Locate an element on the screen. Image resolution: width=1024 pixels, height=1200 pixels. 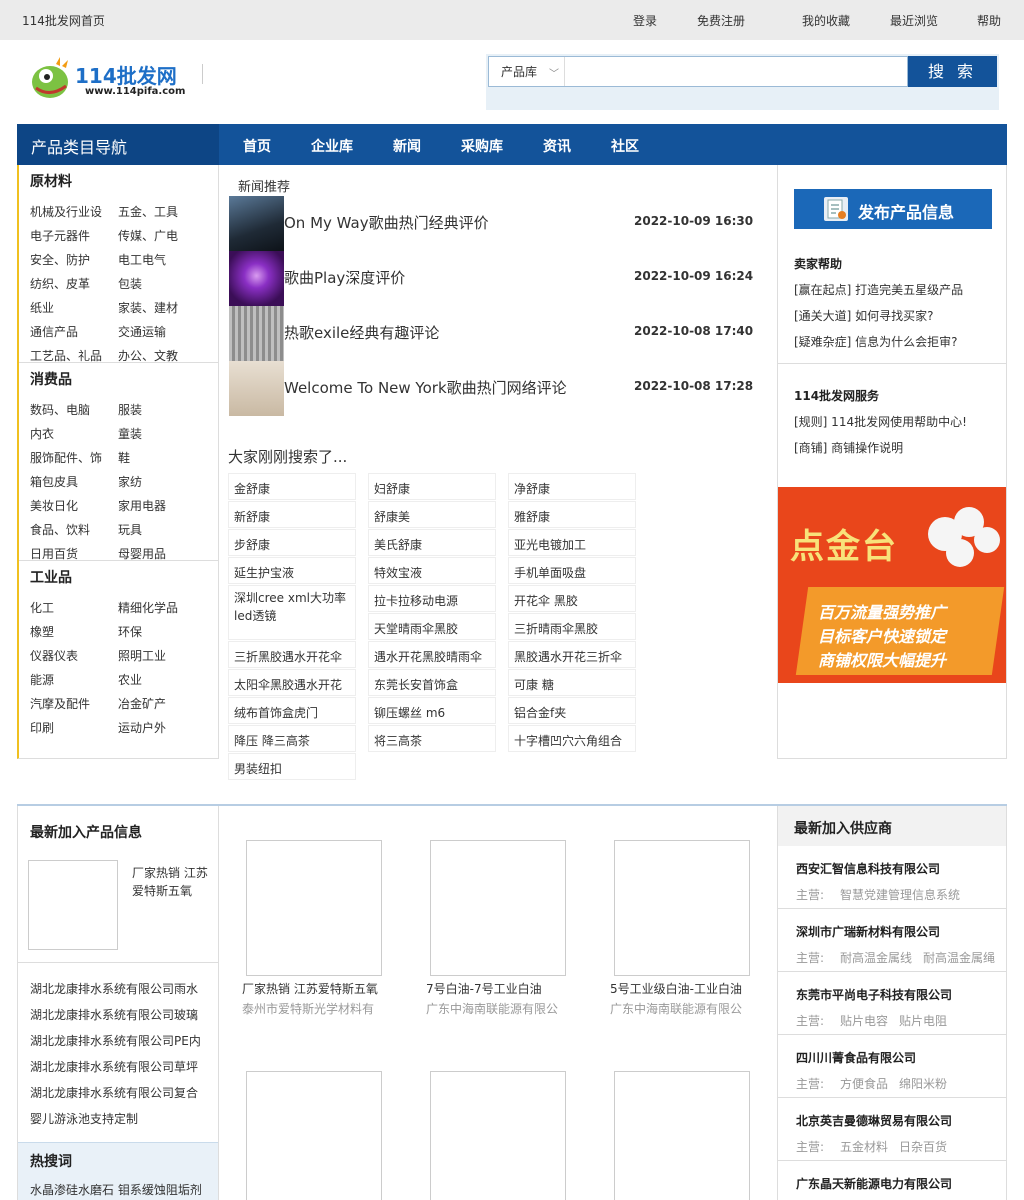
supplier-item: 四川川菁食品有限公司 主营: 方便食品 绵阳米粉 is located at coordinates (892, 1066).